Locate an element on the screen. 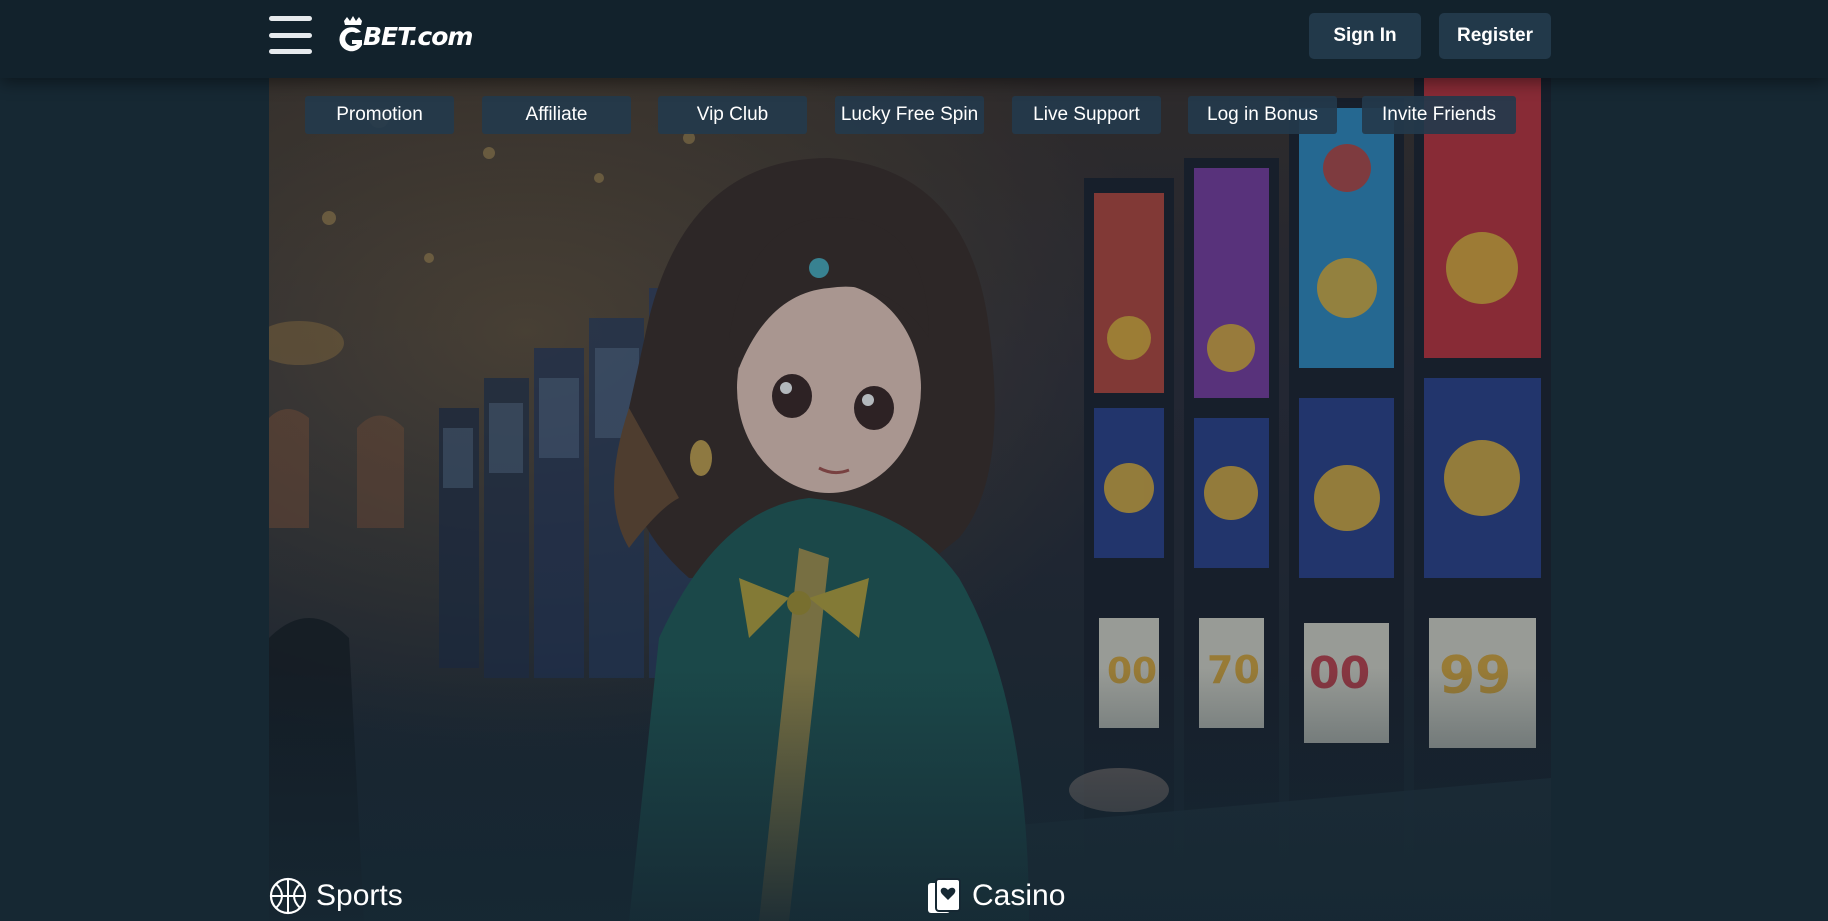 Image resolution: width=1828 pixels, height=921 pixels. casino-section-link: Casino is located at coordinates (995, 896).